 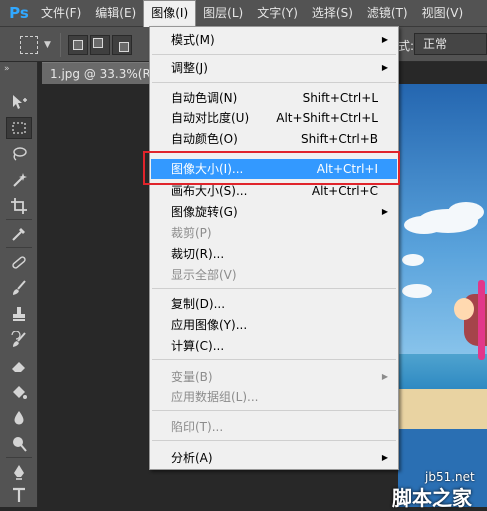 I want to click on menu-item-reveal-all: 显示全部(V), so click(x=204, y=275).